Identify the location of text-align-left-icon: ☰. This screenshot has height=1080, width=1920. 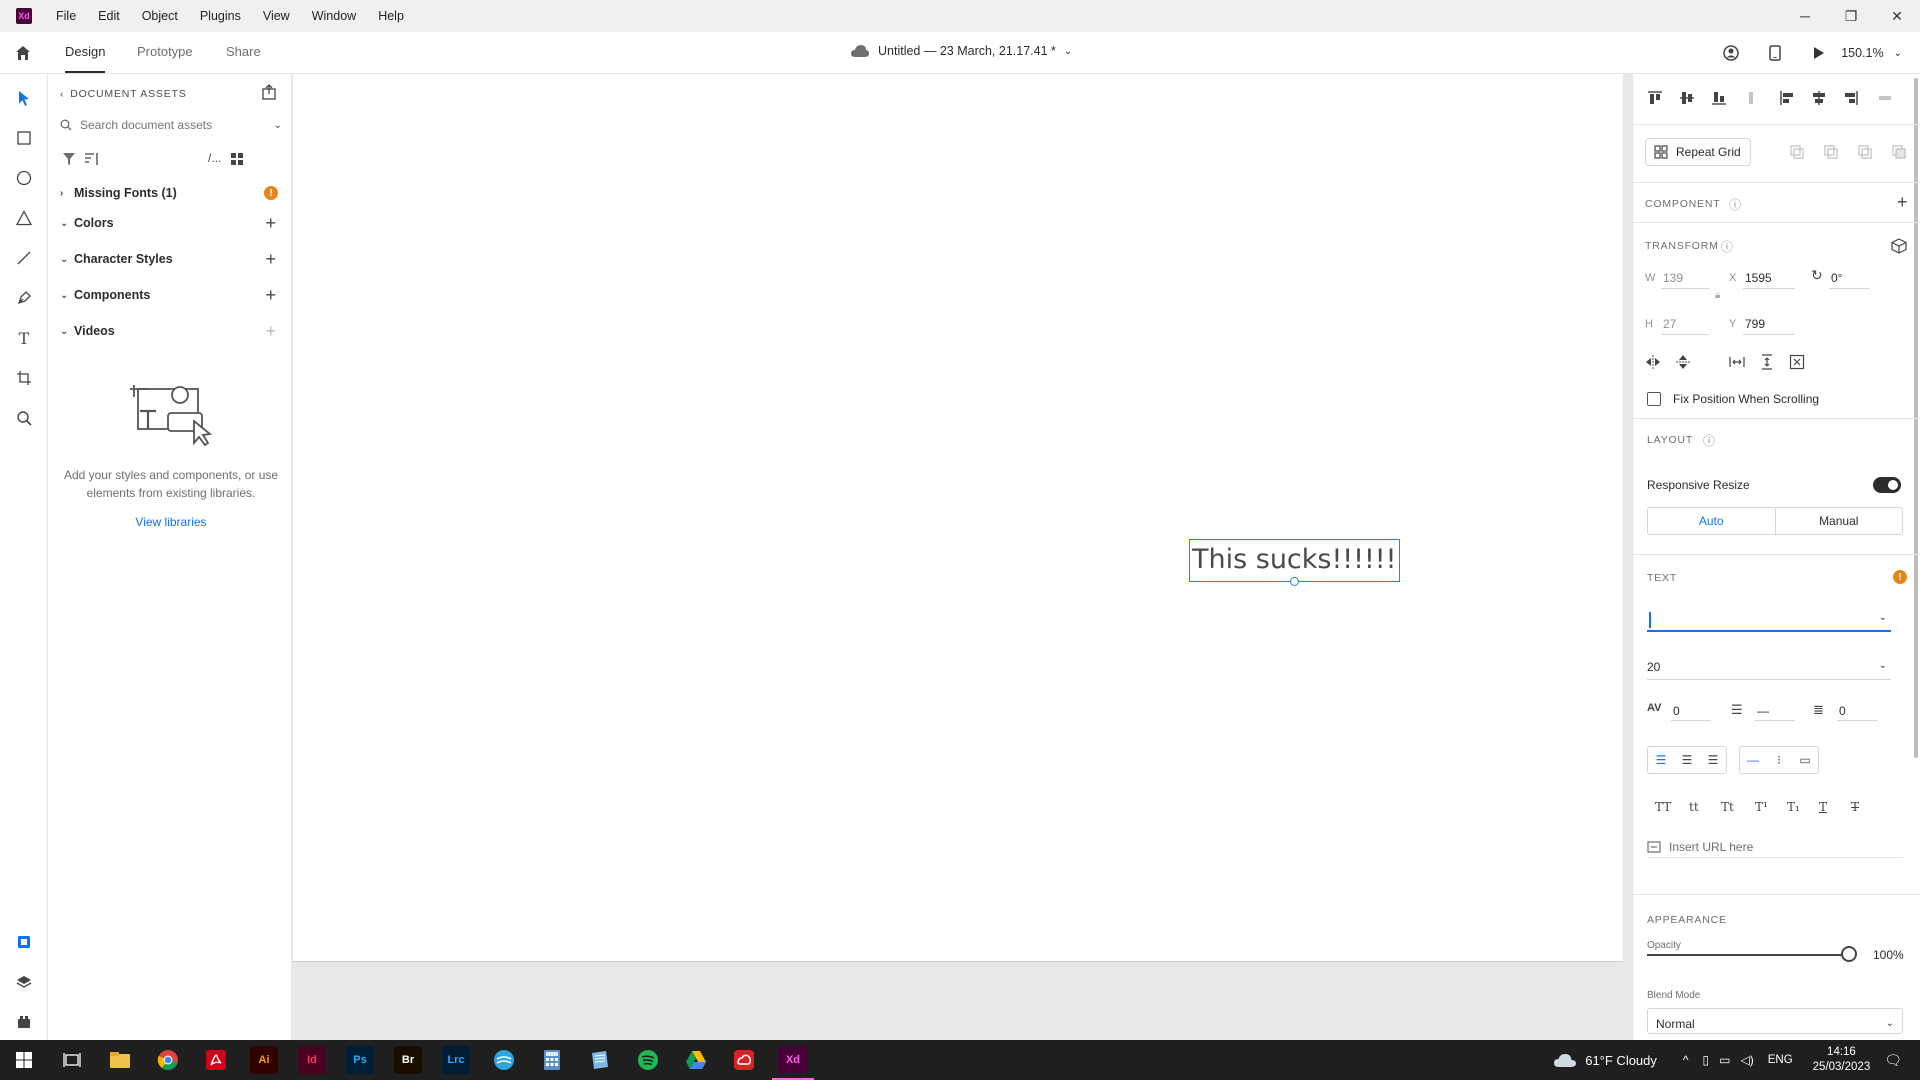
(1661, 760).